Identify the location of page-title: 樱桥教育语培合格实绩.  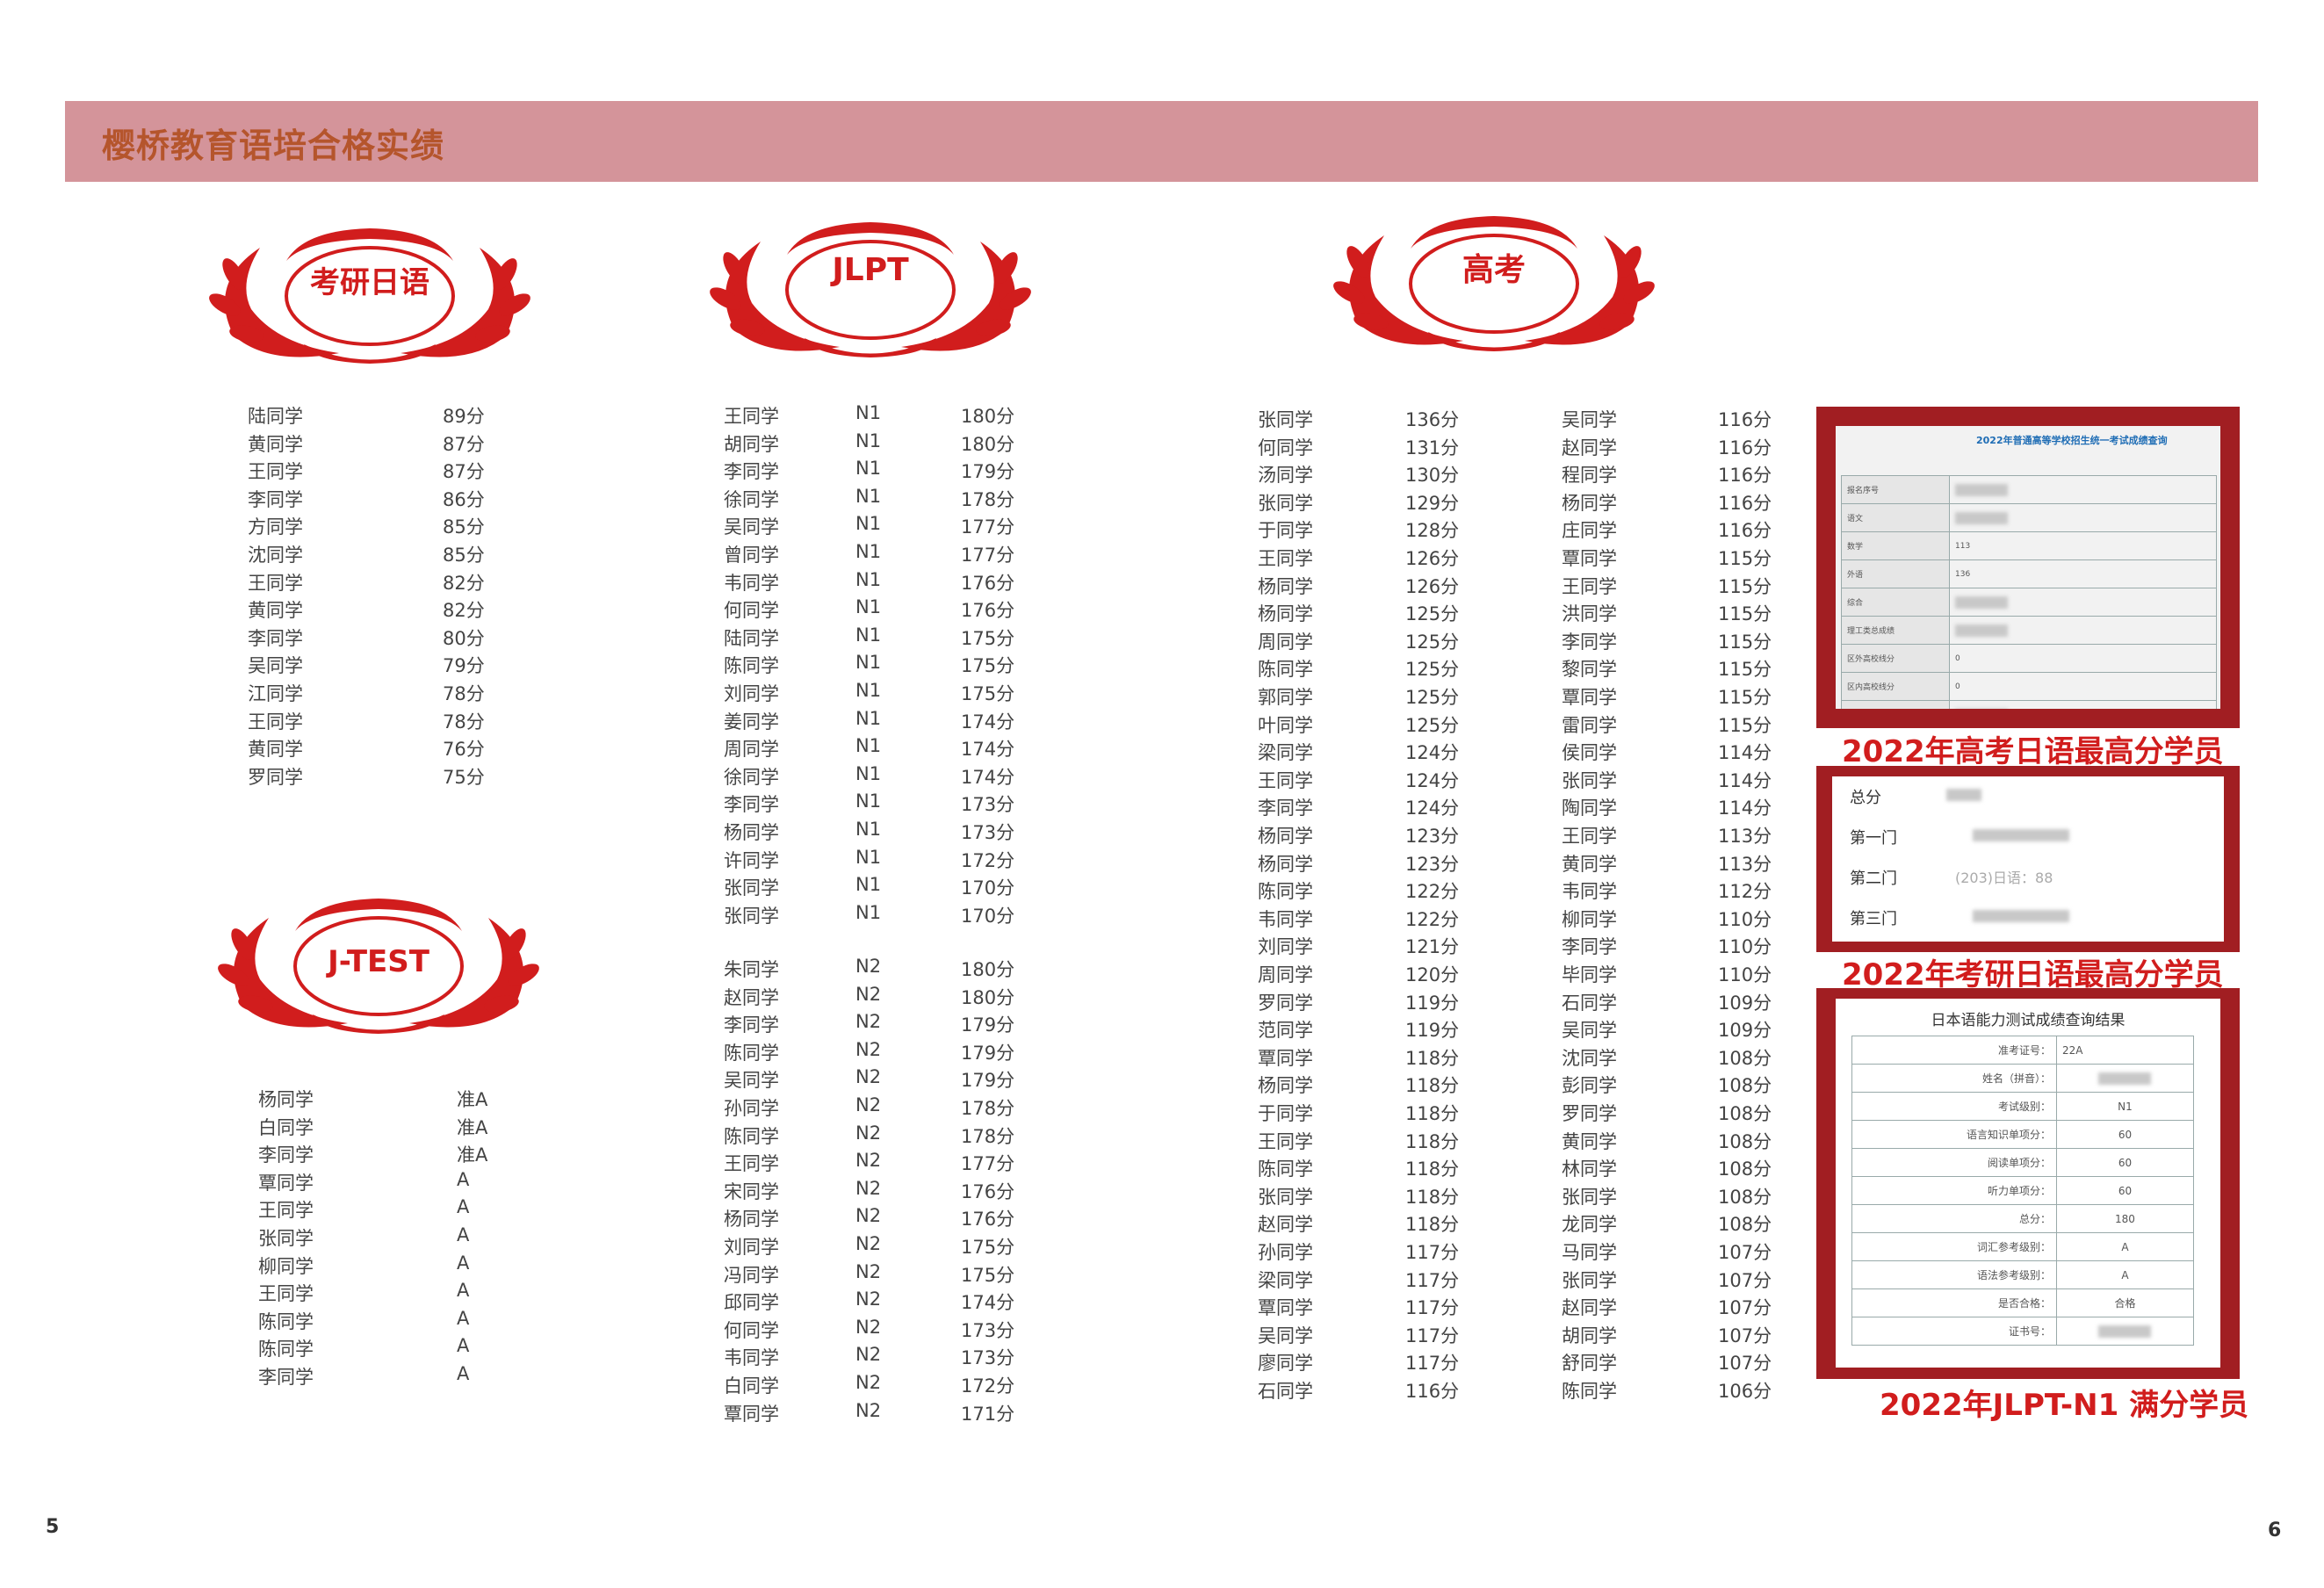
(273, 145).